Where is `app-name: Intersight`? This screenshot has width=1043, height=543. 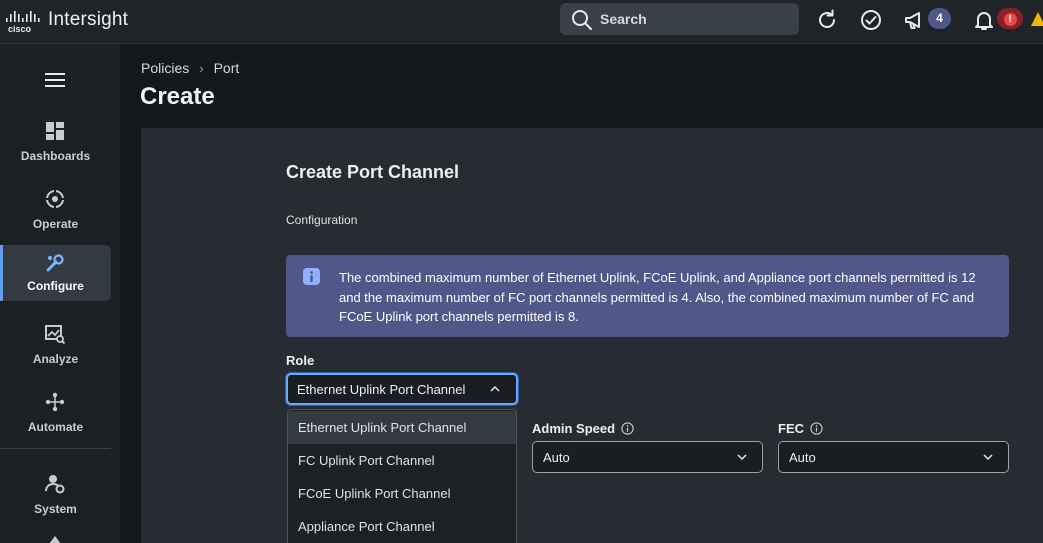
app-name: Intersight is located at coordinates (88, 19).